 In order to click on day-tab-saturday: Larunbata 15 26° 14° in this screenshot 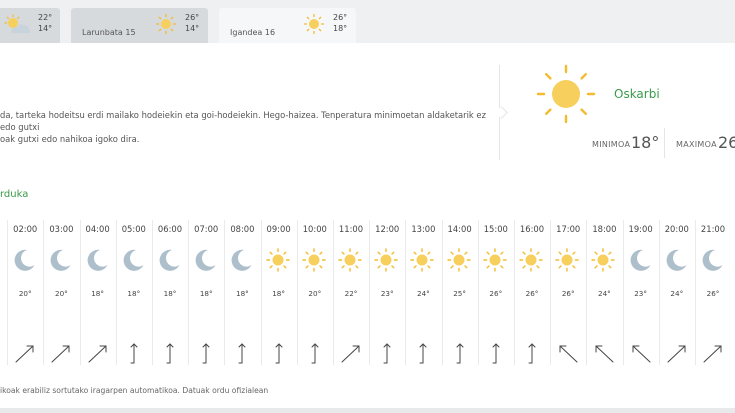, I will do `click(139, 25)`.